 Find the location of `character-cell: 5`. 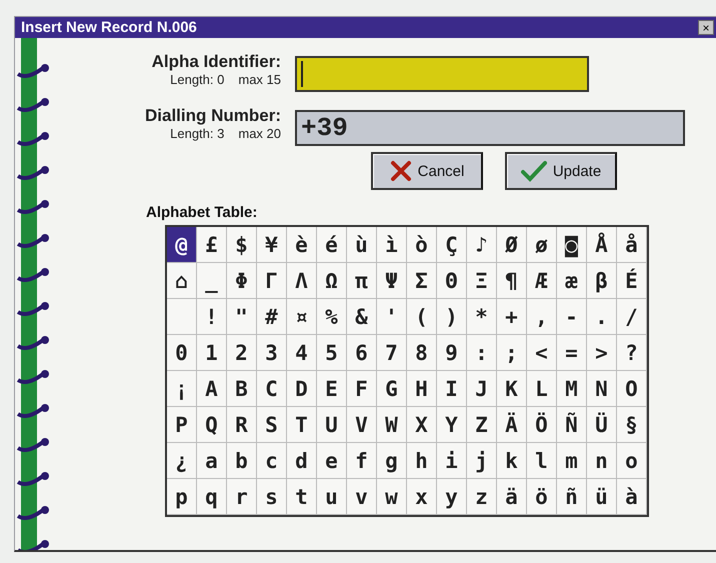

character-cell: 5 is located at coordinates (332, 353).